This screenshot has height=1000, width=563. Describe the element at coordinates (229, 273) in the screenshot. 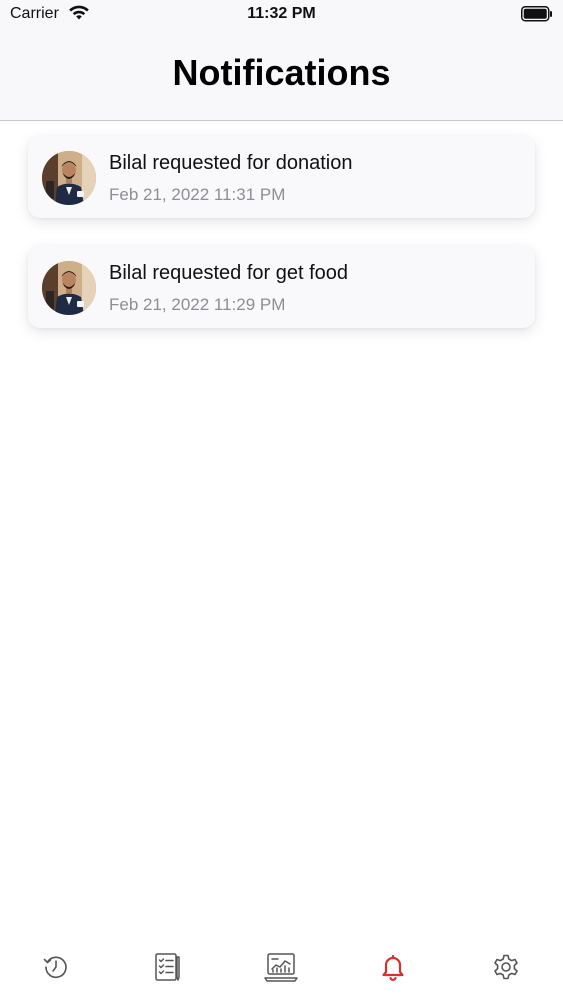

I see `notification-title: Bilal requested for get food` at that location.